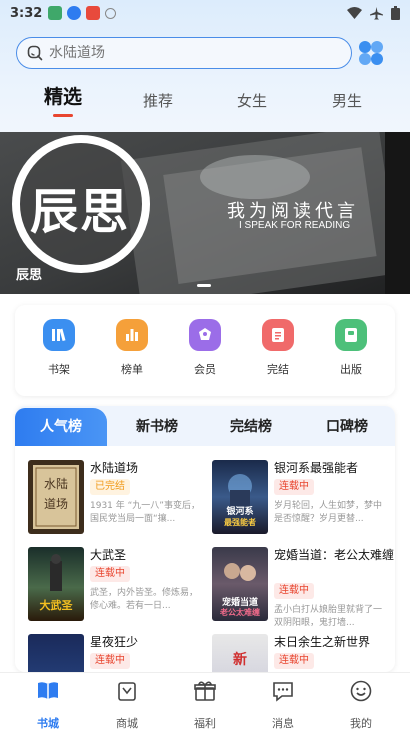 The width and height of the screenshot is (410, 729). What do you see at coordinates (127, 704) in the screenshot?
I see `nav-mall: 商城` at bounding box center [127, 704].